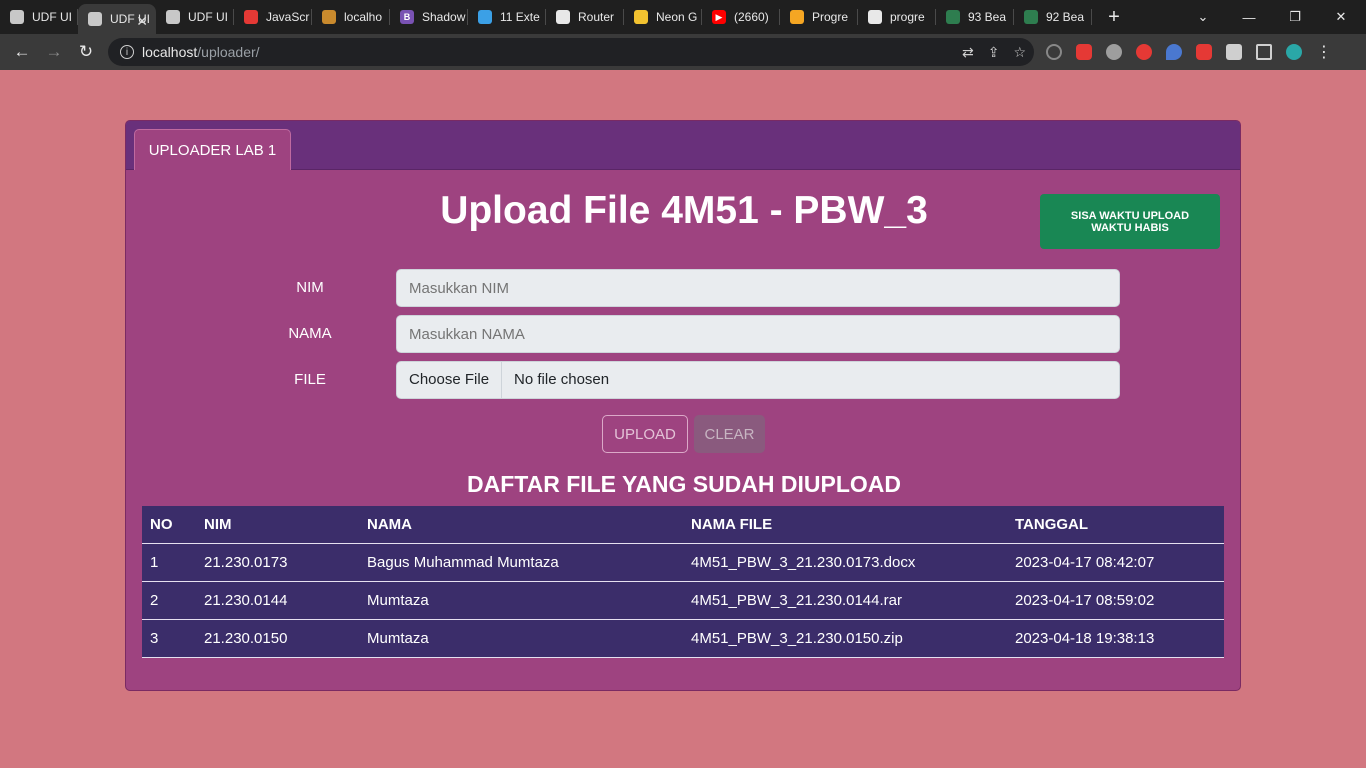 This screenshot has height=768, width=1366. Describe the element at coordinates (975, 17) in the screenshot. I see `browser-tab: 93 Bea` at that location.